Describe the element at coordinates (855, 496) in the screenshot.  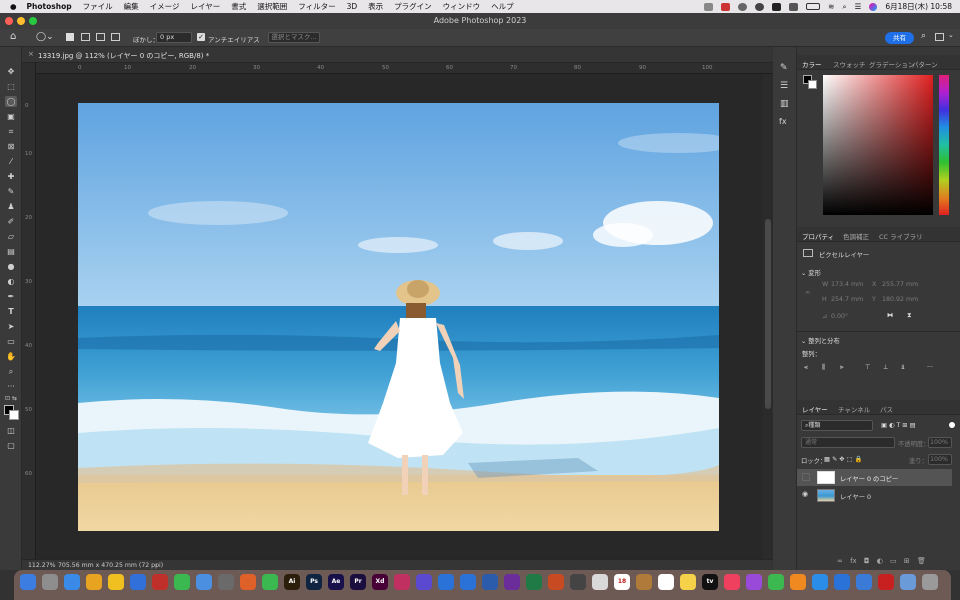
I see `layer-name: レイヤー 0` at that location.